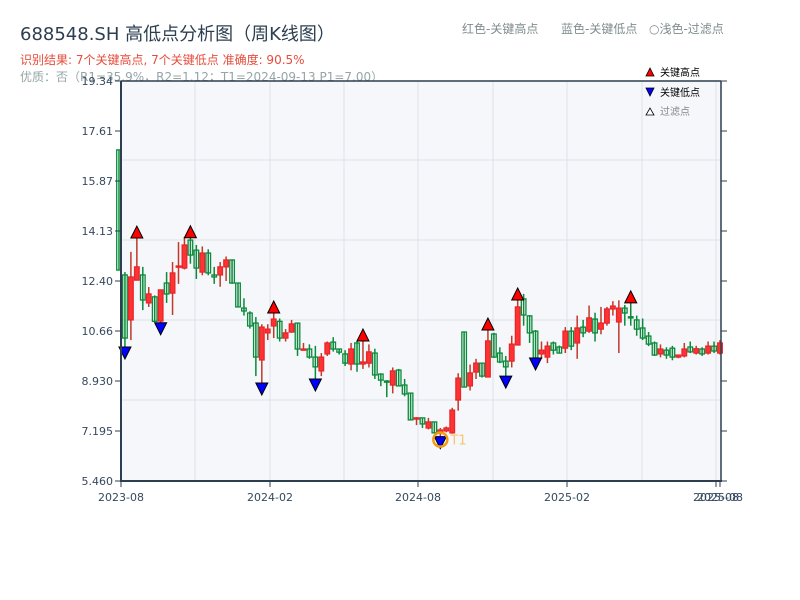 This screenshot has width=800, height=600. I want to click on t1-label: T1, so click(457, 441).